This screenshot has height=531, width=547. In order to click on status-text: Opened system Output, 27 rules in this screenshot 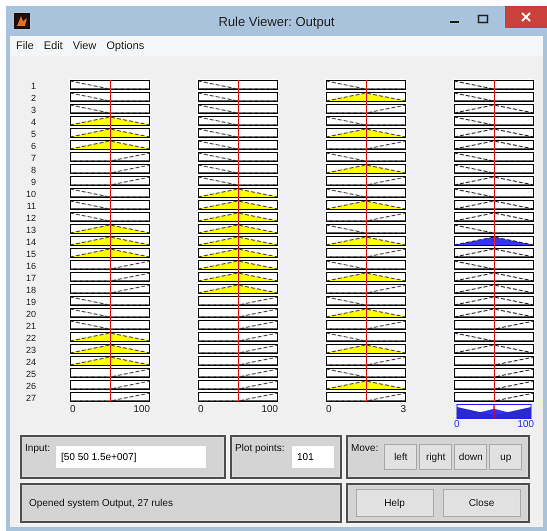, I will do `click(101, 503)`.